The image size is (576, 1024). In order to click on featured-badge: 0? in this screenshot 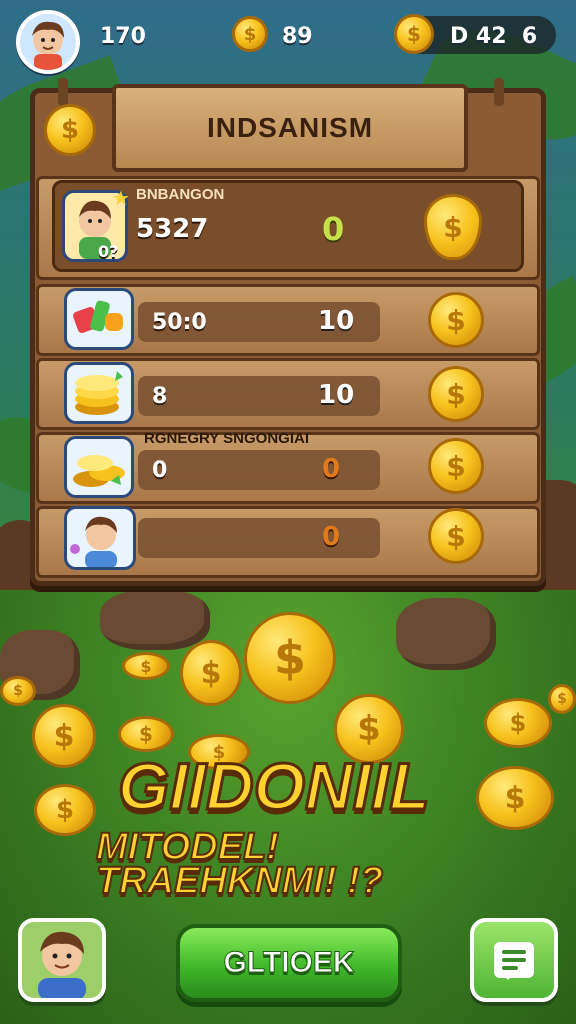, I will do `click(108, 251)`.